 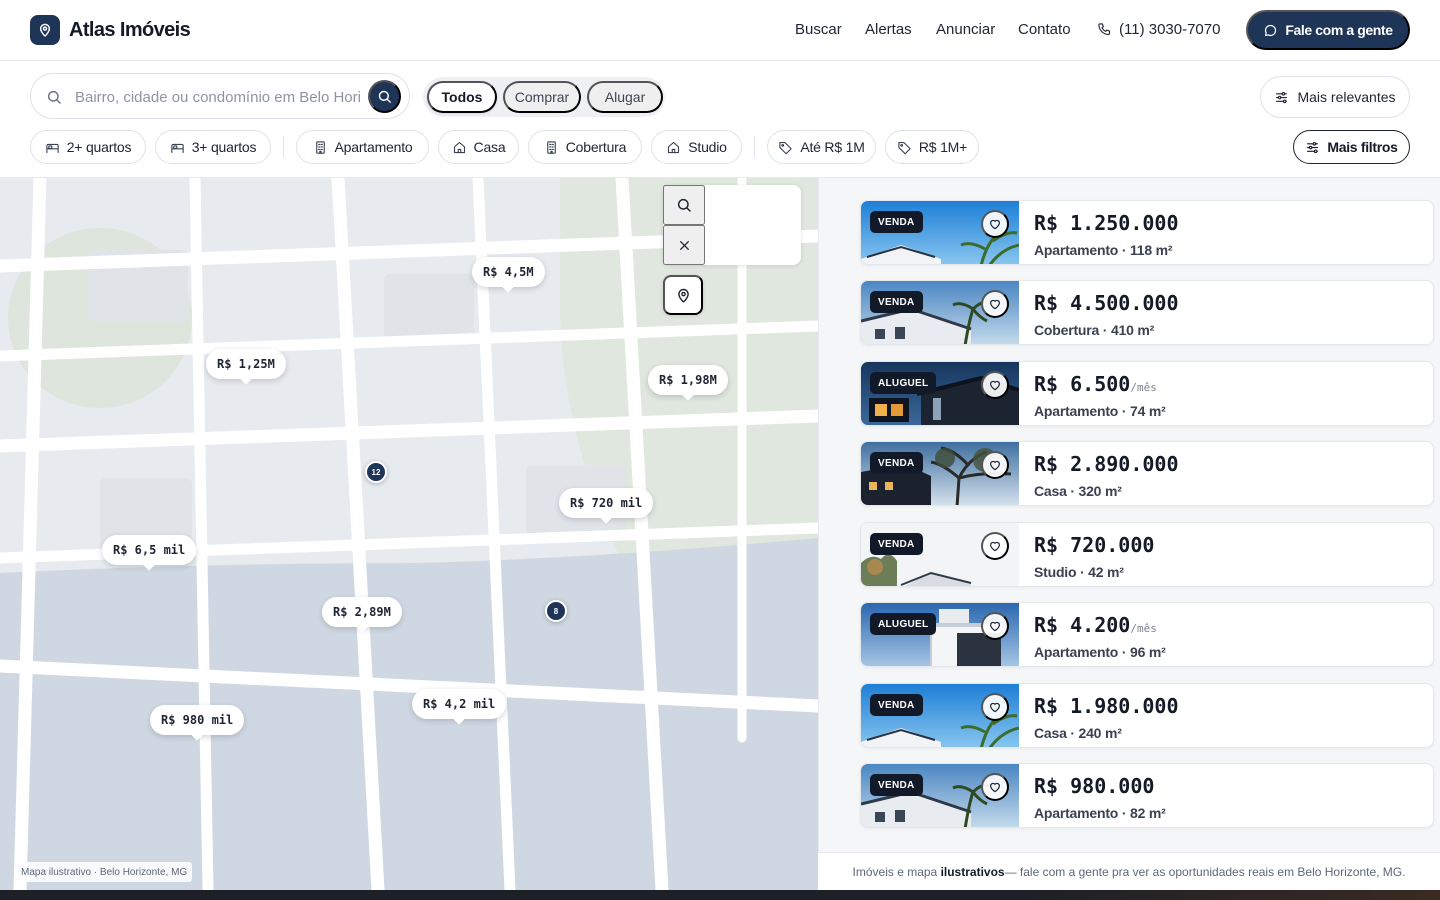 I want to click on listing-price: R$ 720.000, so click(x=1094, y=545).